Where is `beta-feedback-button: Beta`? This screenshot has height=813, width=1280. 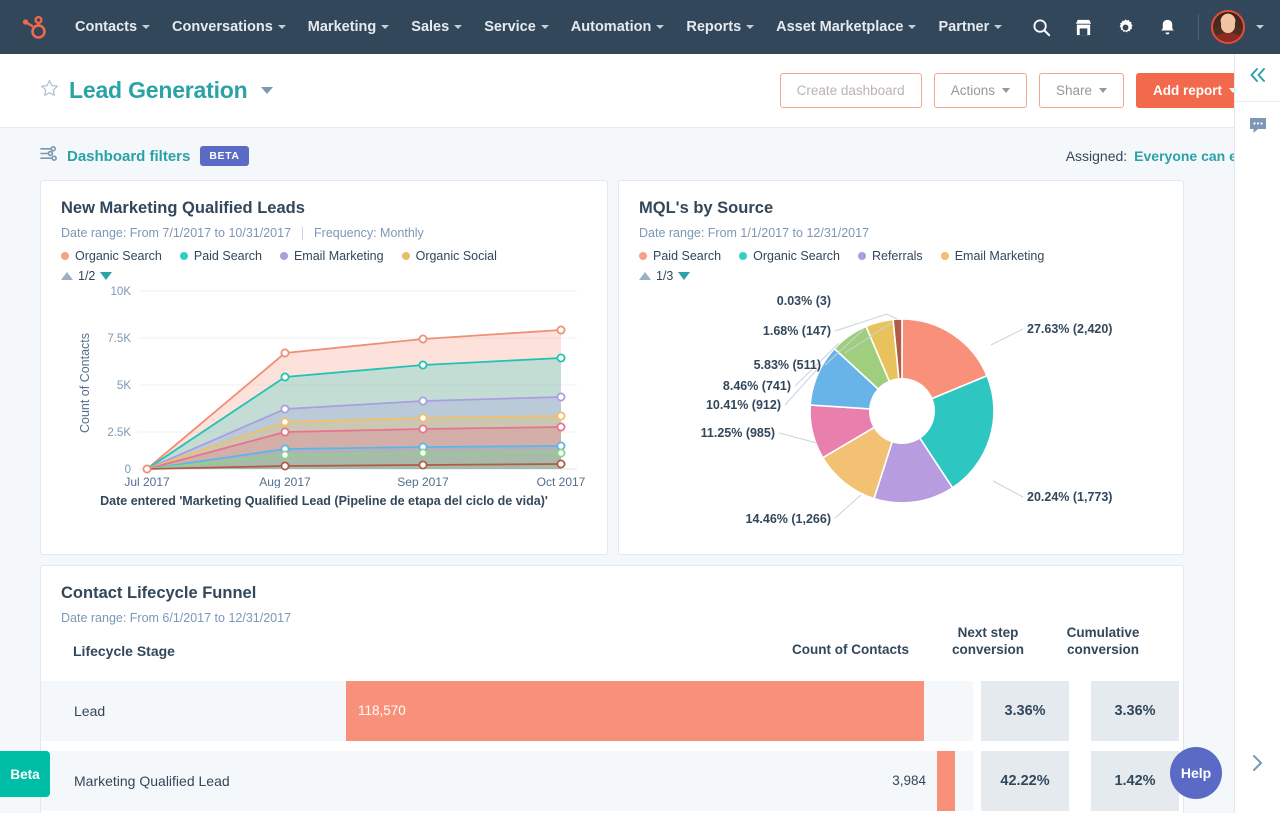
beta-feedback-button: Beta is located at coordinates (25, 774).